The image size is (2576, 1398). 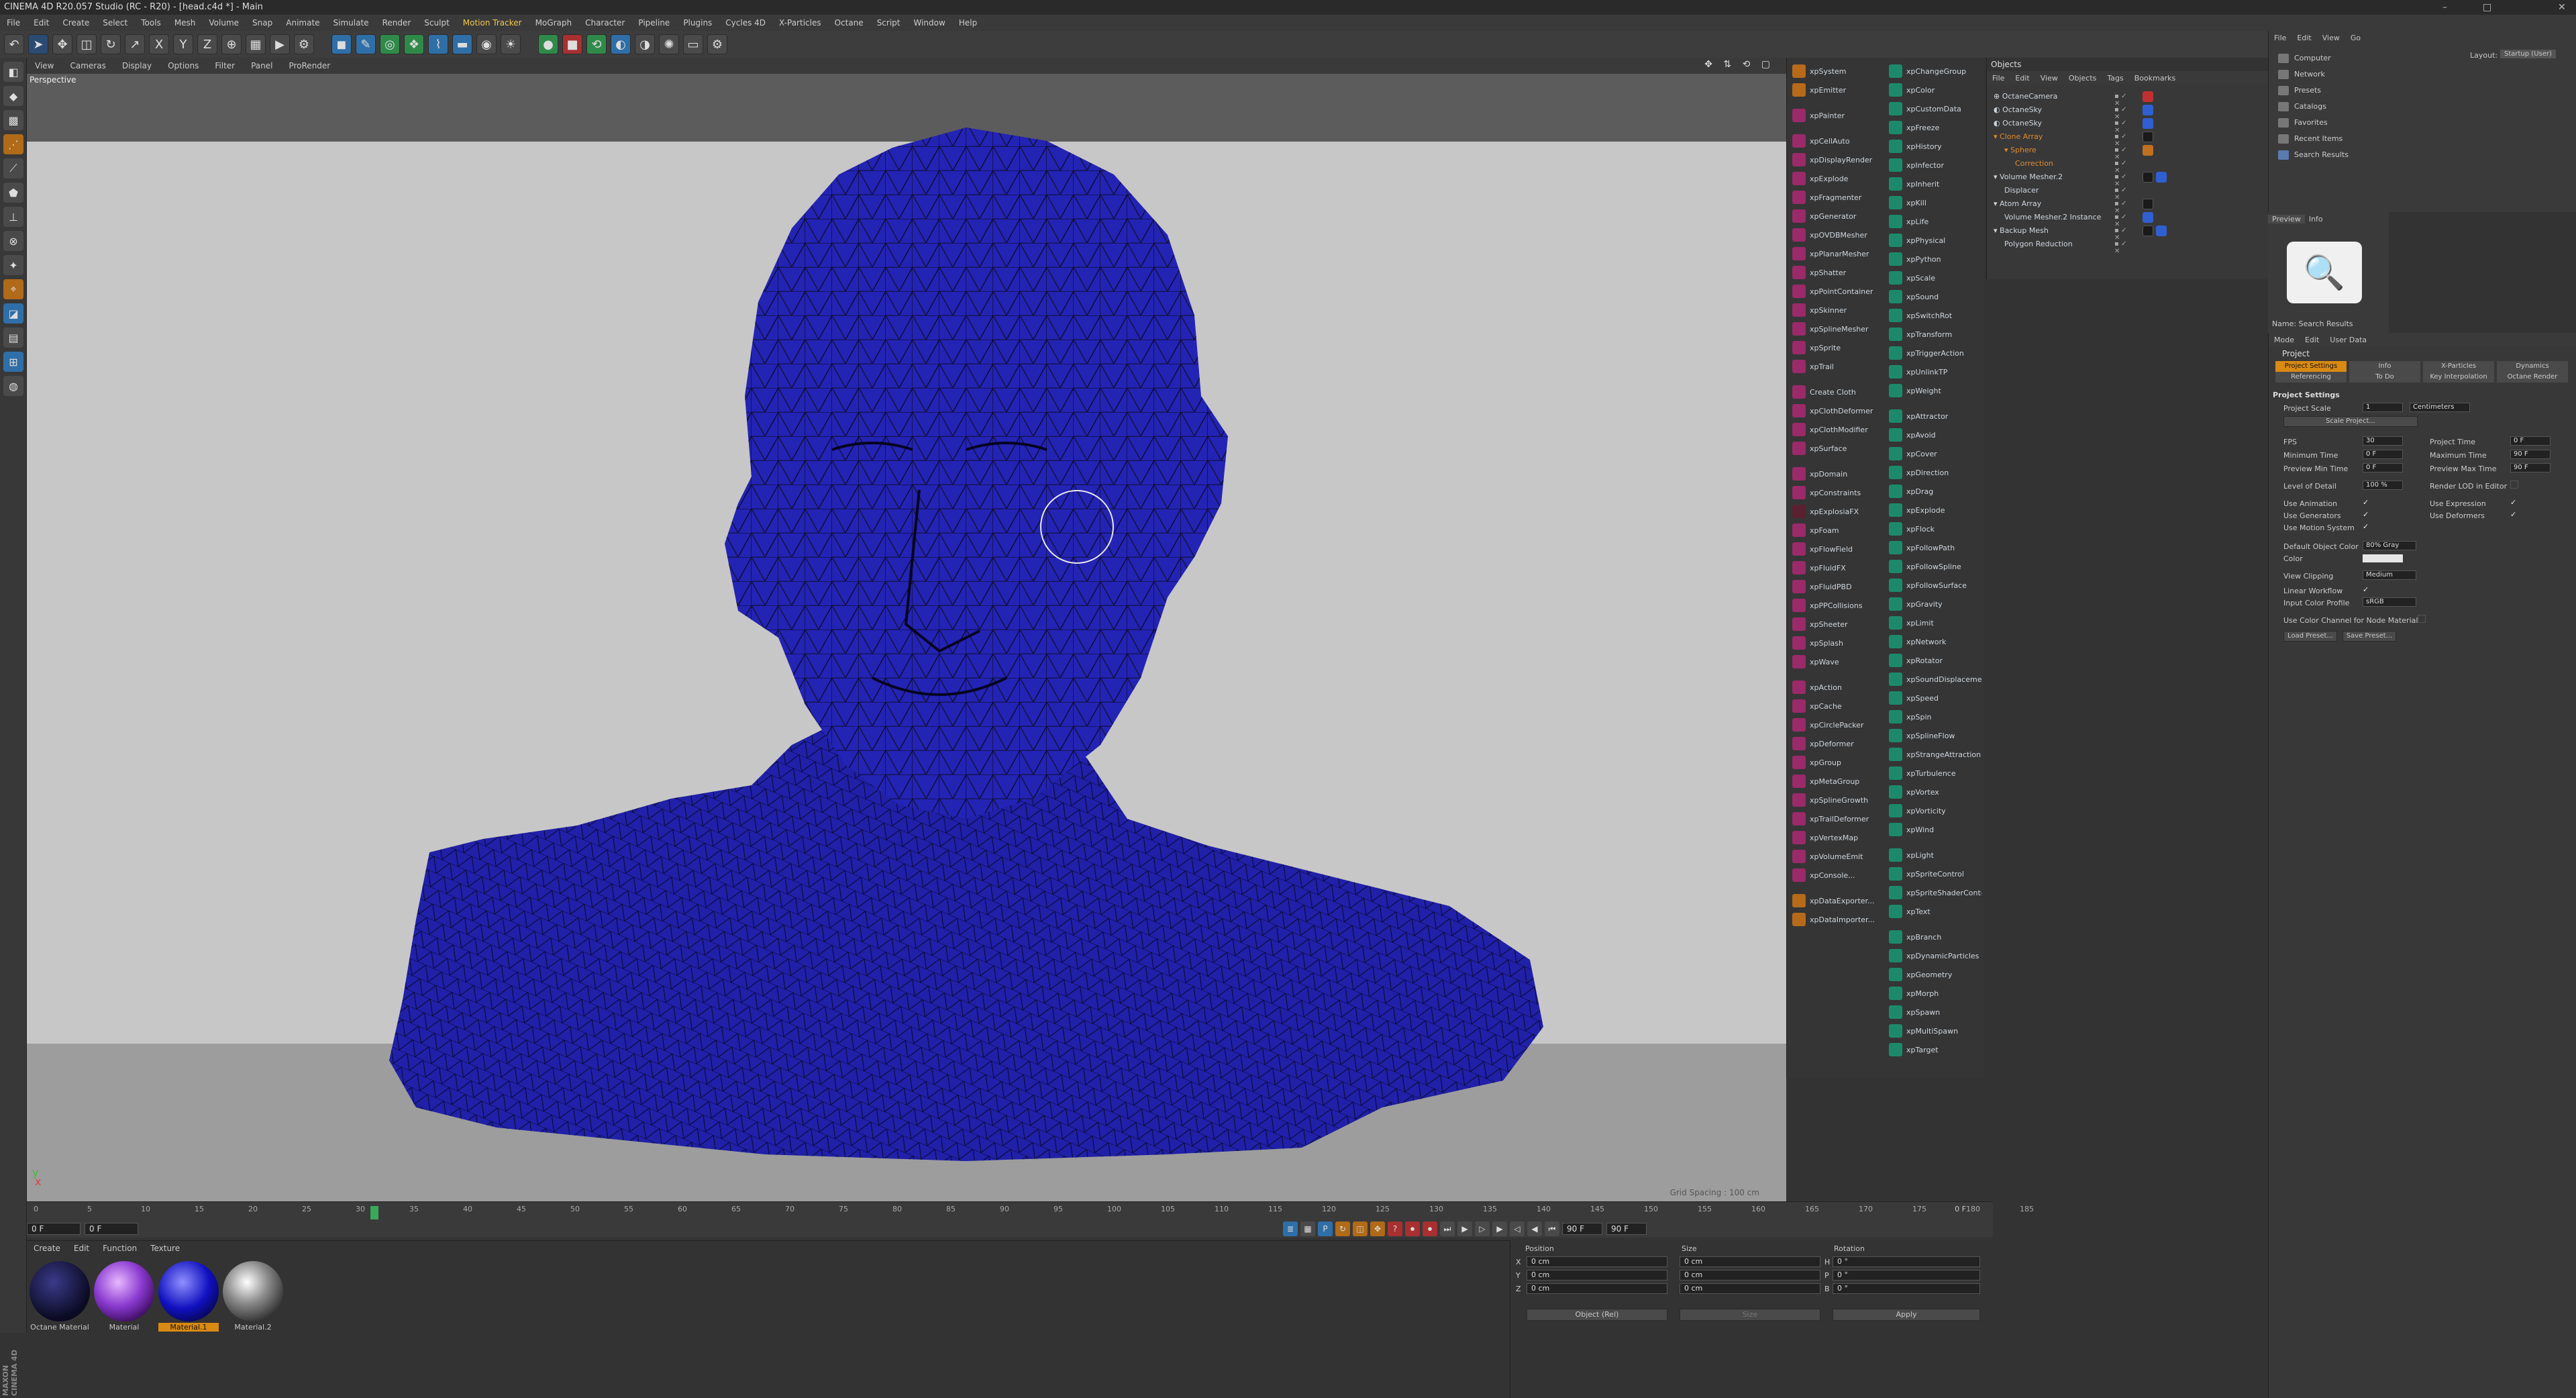 What do you see at coordinates (2383, 486) in the screenshot?
I see `lod-field: 100 %` at bounding box center [2383, 486].